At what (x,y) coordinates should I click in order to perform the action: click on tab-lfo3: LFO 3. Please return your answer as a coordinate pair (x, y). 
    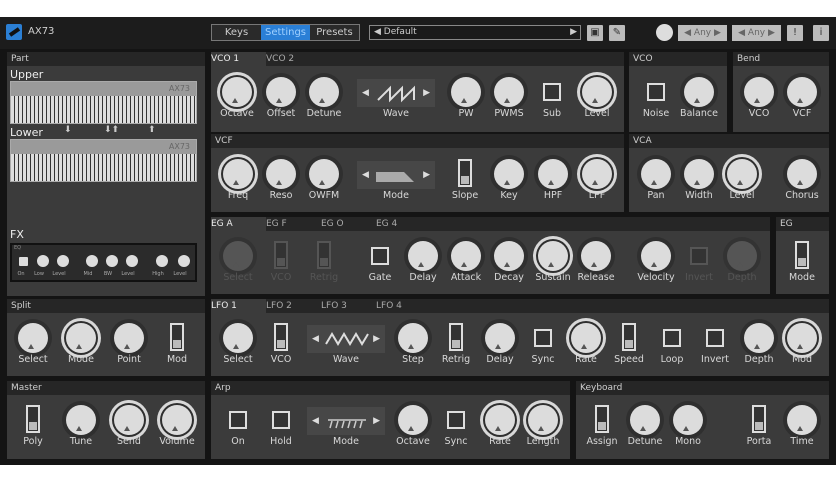
    Looking at the image, I should click on (348, 306).